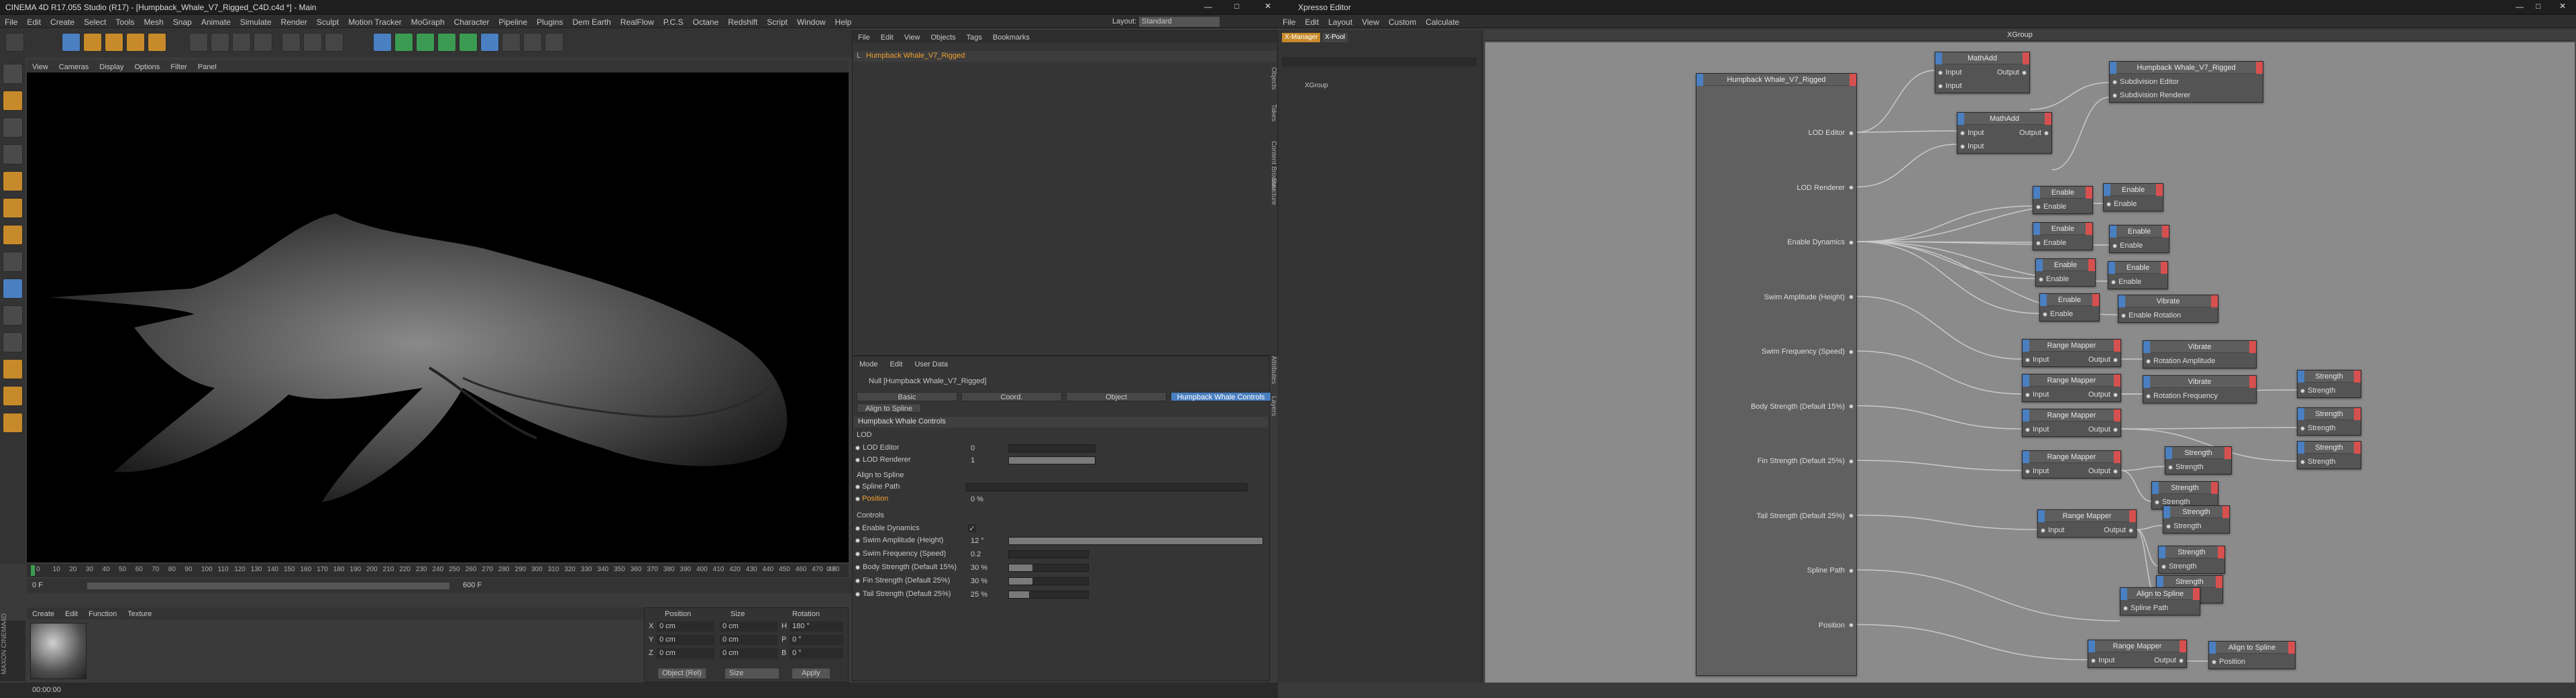 The height and width of the screenshot is (698, 2576). What do you see at coordinates (334, 42) in the screenshot?
I see `render-settings-icon` at bounding box center [334, 42].